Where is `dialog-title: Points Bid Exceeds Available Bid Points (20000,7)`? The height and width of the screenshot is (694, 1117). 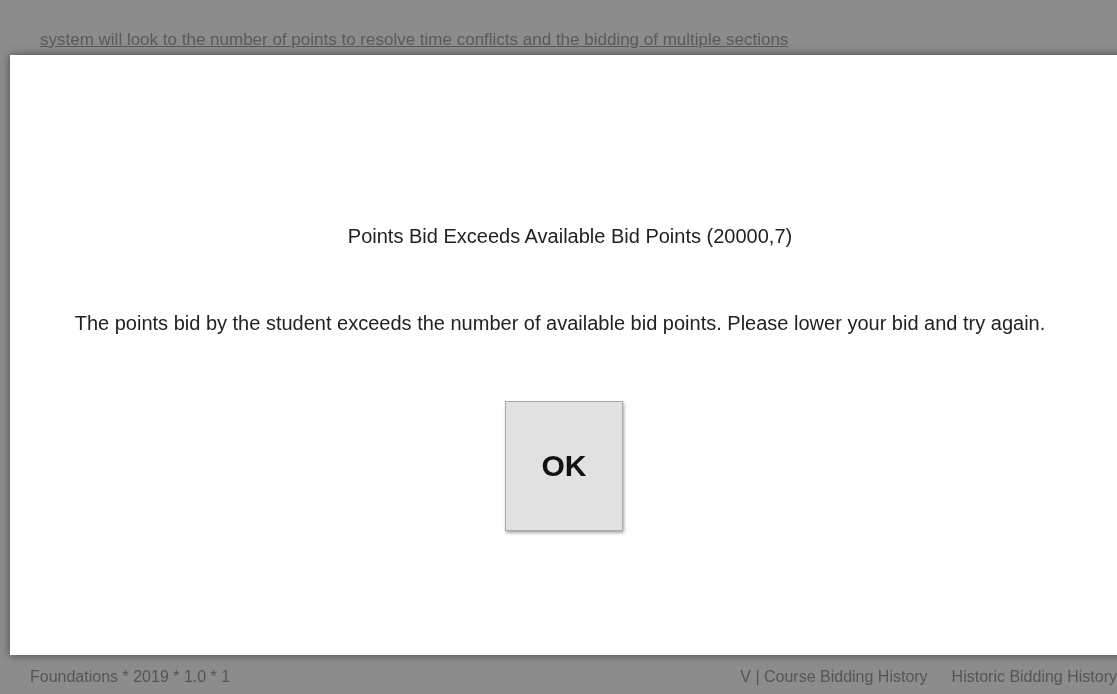
dialog-title: Points Bid Exceeds Available Bid Points (20000,7) is located at coordinates (570, 236).